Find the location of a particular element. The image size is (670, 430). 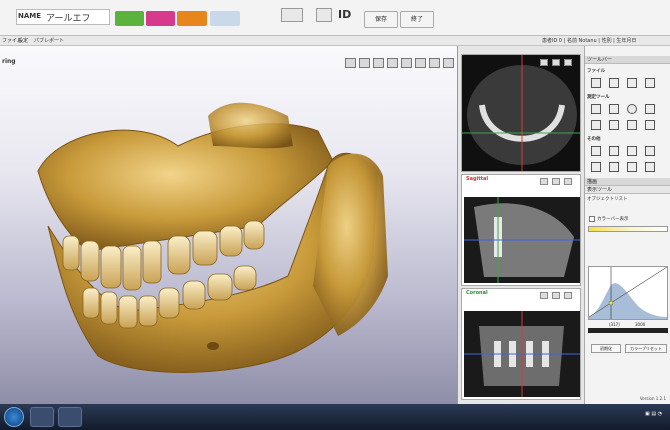

tone-curve-editor is located at coordinates (628, 293).